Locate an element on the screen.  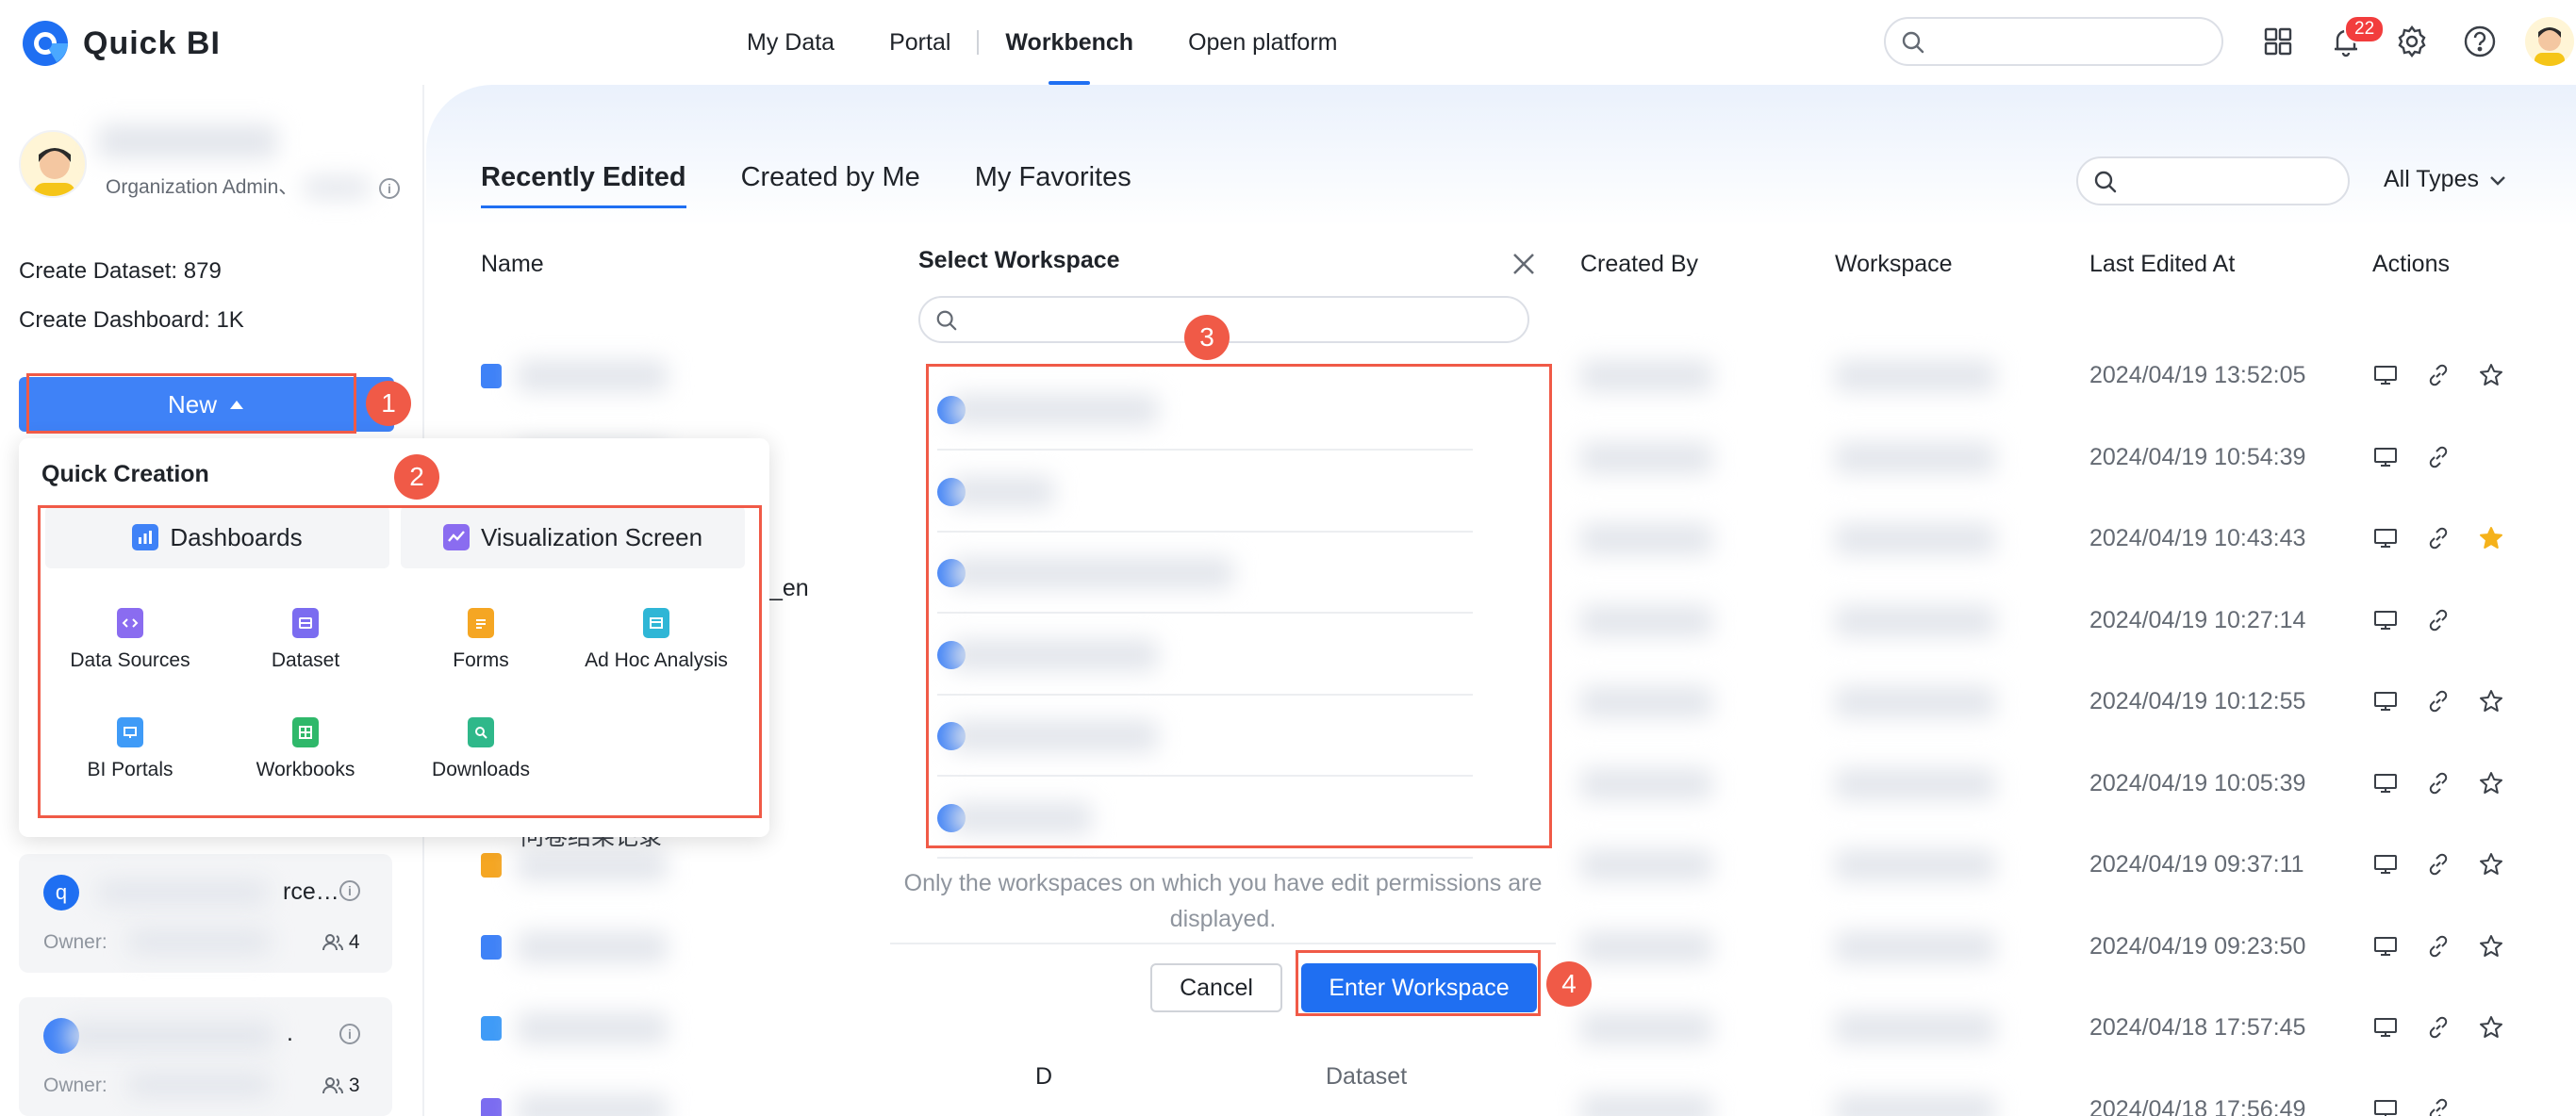
profile-role: Organization Admin、 i is located at coordinates (253, 186).